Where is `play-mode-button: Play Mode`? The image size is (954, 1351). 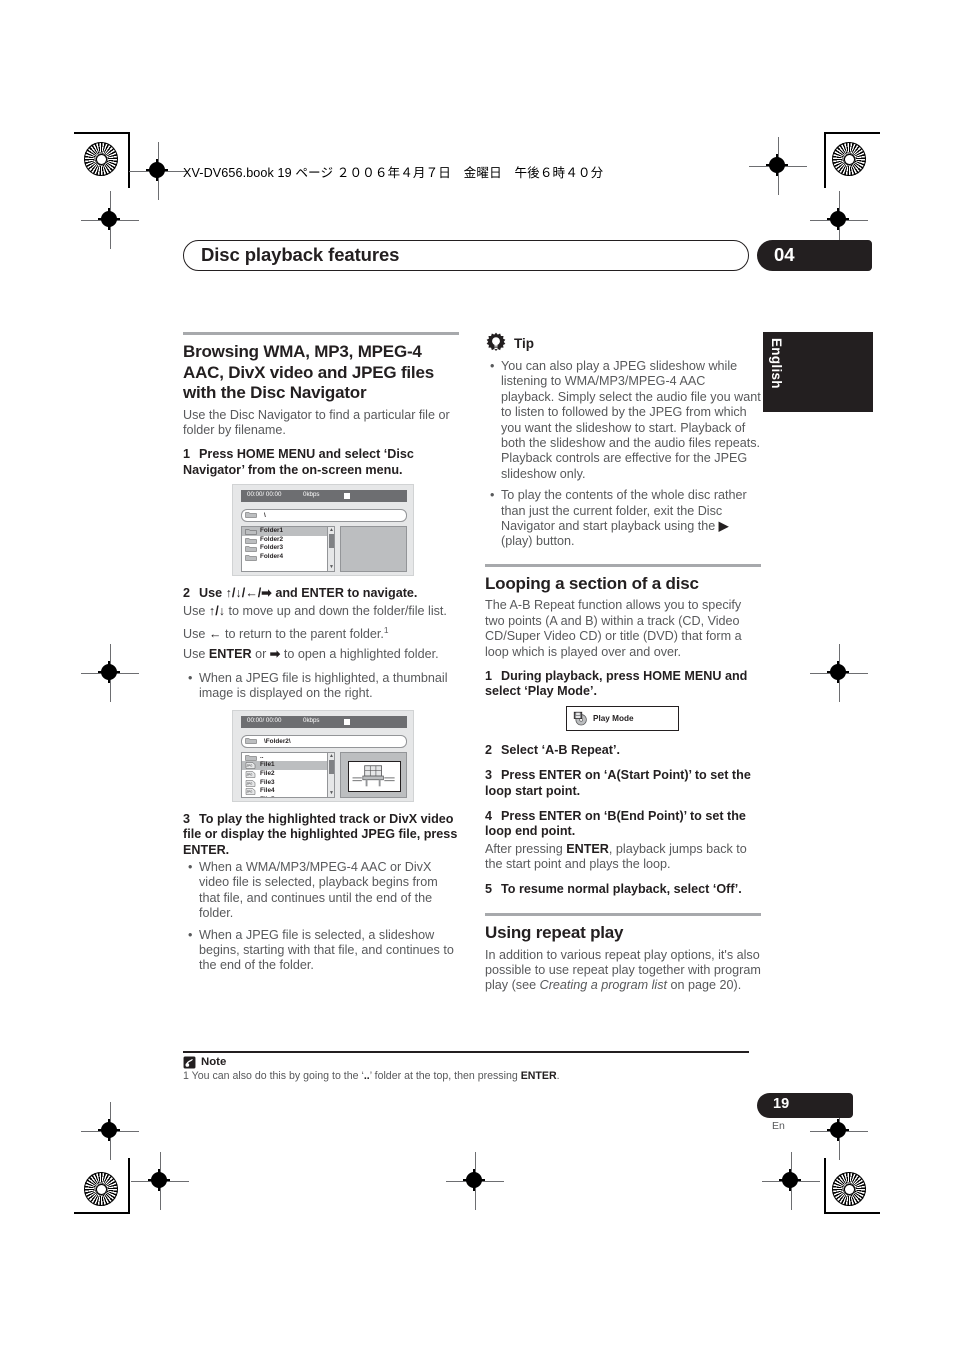 play-mode-button: Play Mode is located at coordinates (622, 718).